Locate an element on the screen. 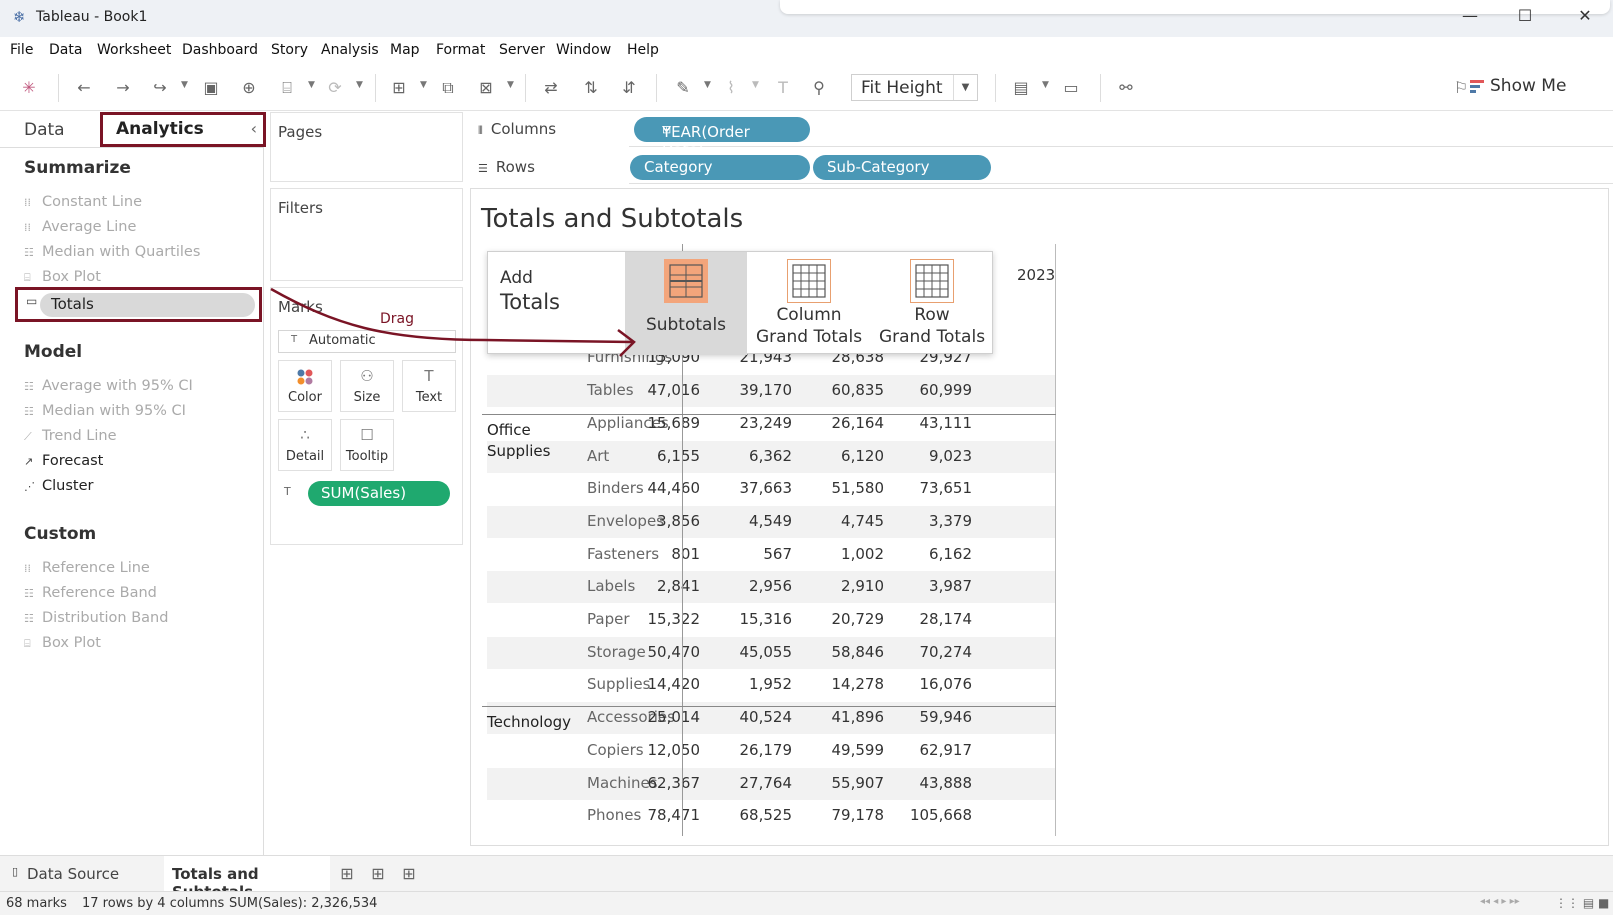 The height and width of the screenshot is (915, 1613). category-pill: Category is located at coordinates (720, 167).